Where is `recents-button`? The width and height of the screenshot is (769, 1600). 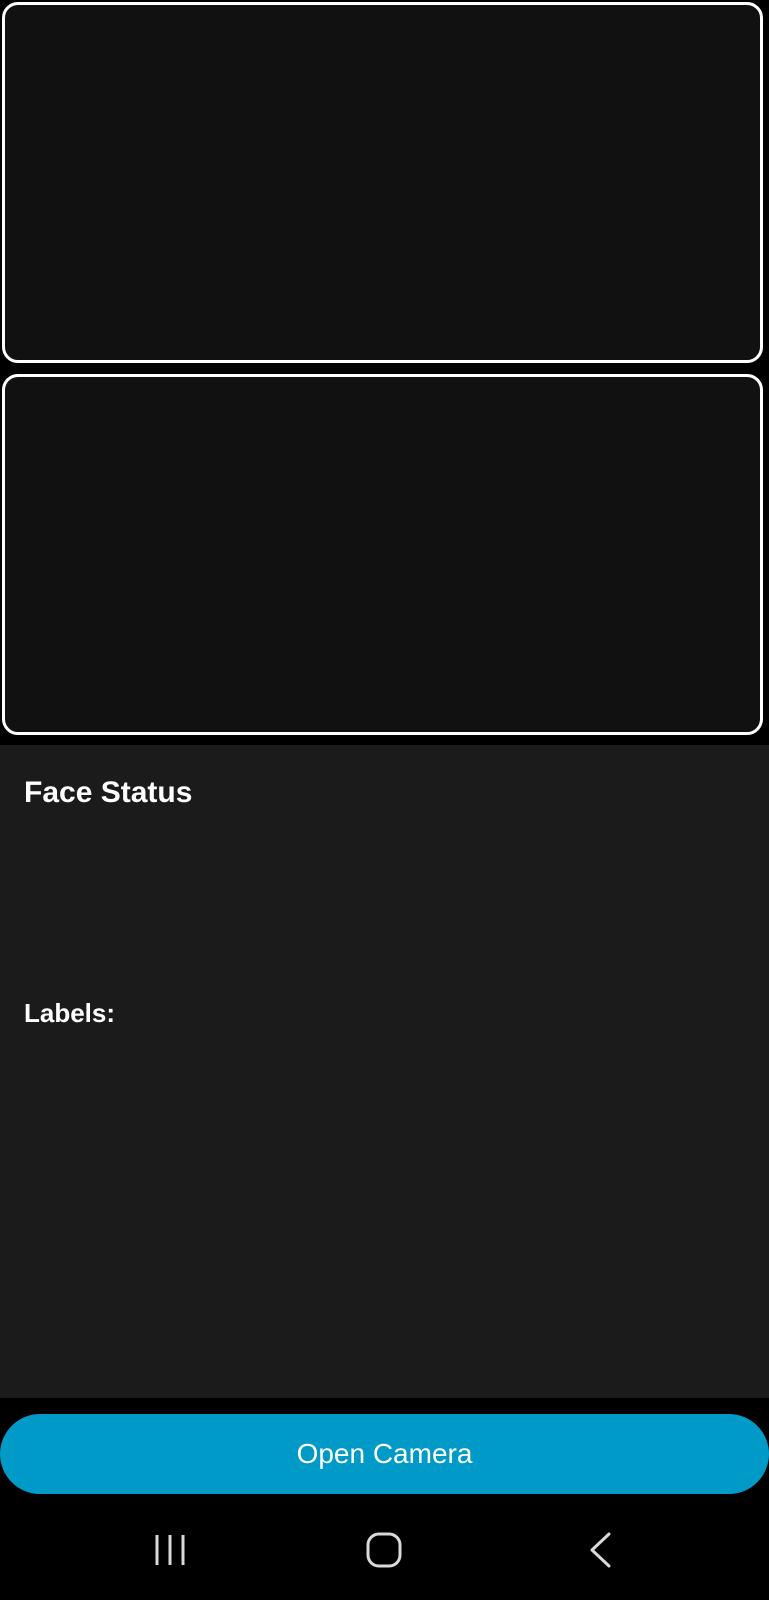 recents-button is located at coordinates (170, 1550).